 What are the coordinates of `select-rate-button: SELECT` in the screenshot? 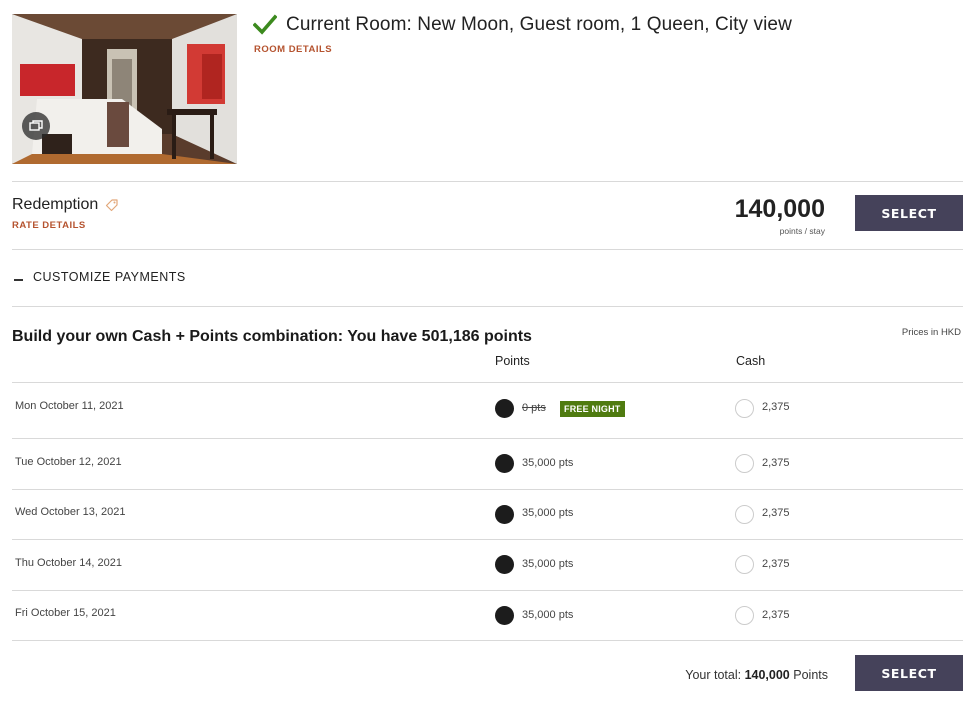 It's located at (909, 213).